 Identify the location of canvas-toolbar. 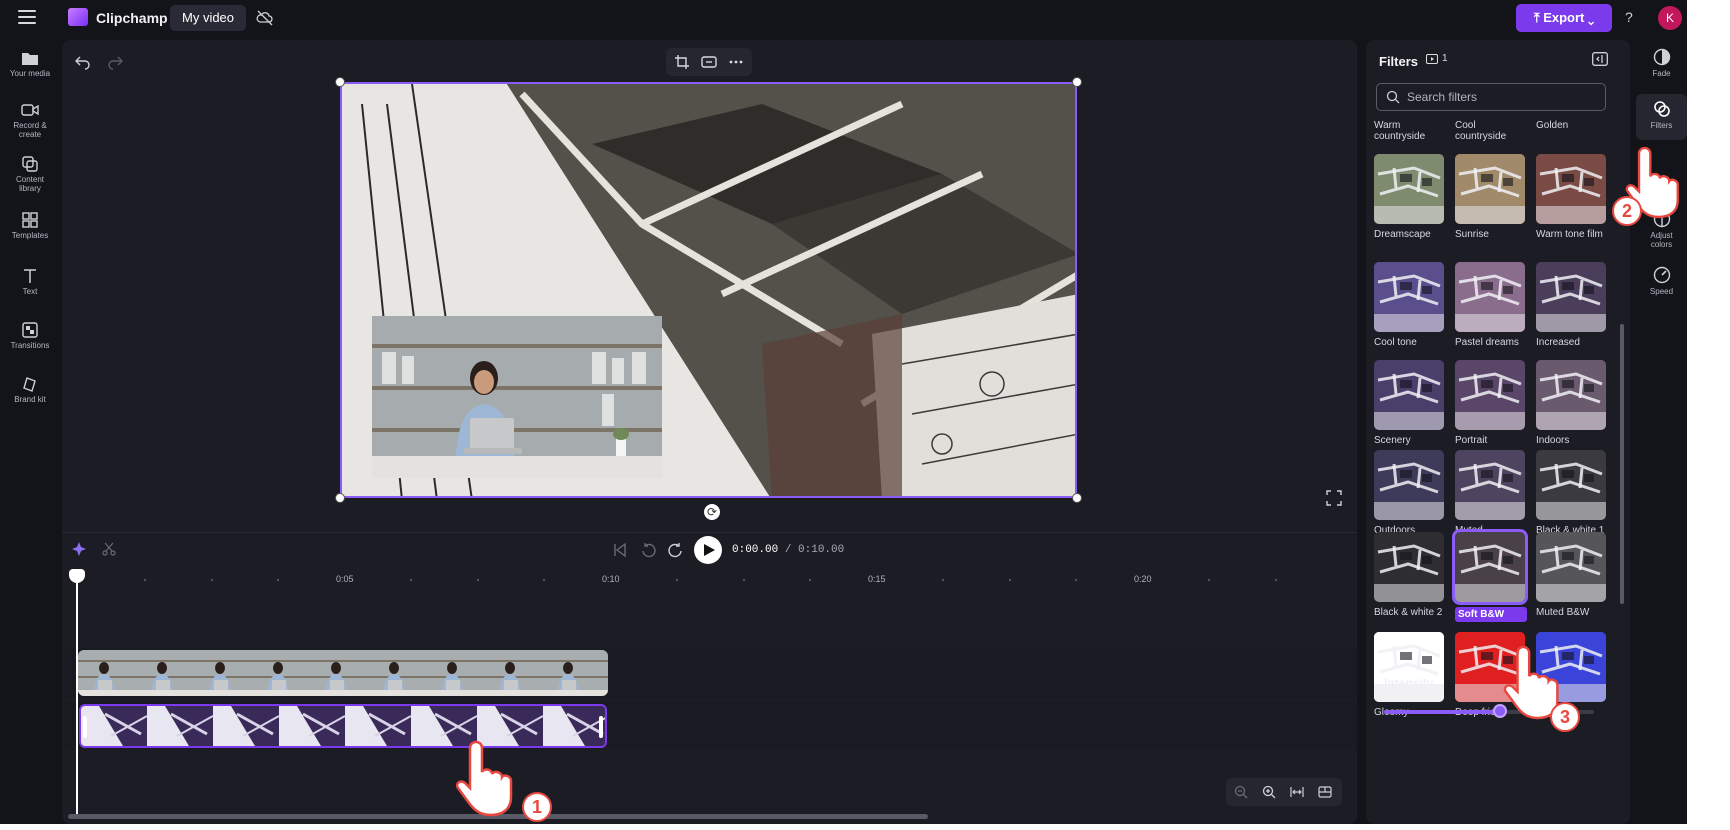
(709, 62).